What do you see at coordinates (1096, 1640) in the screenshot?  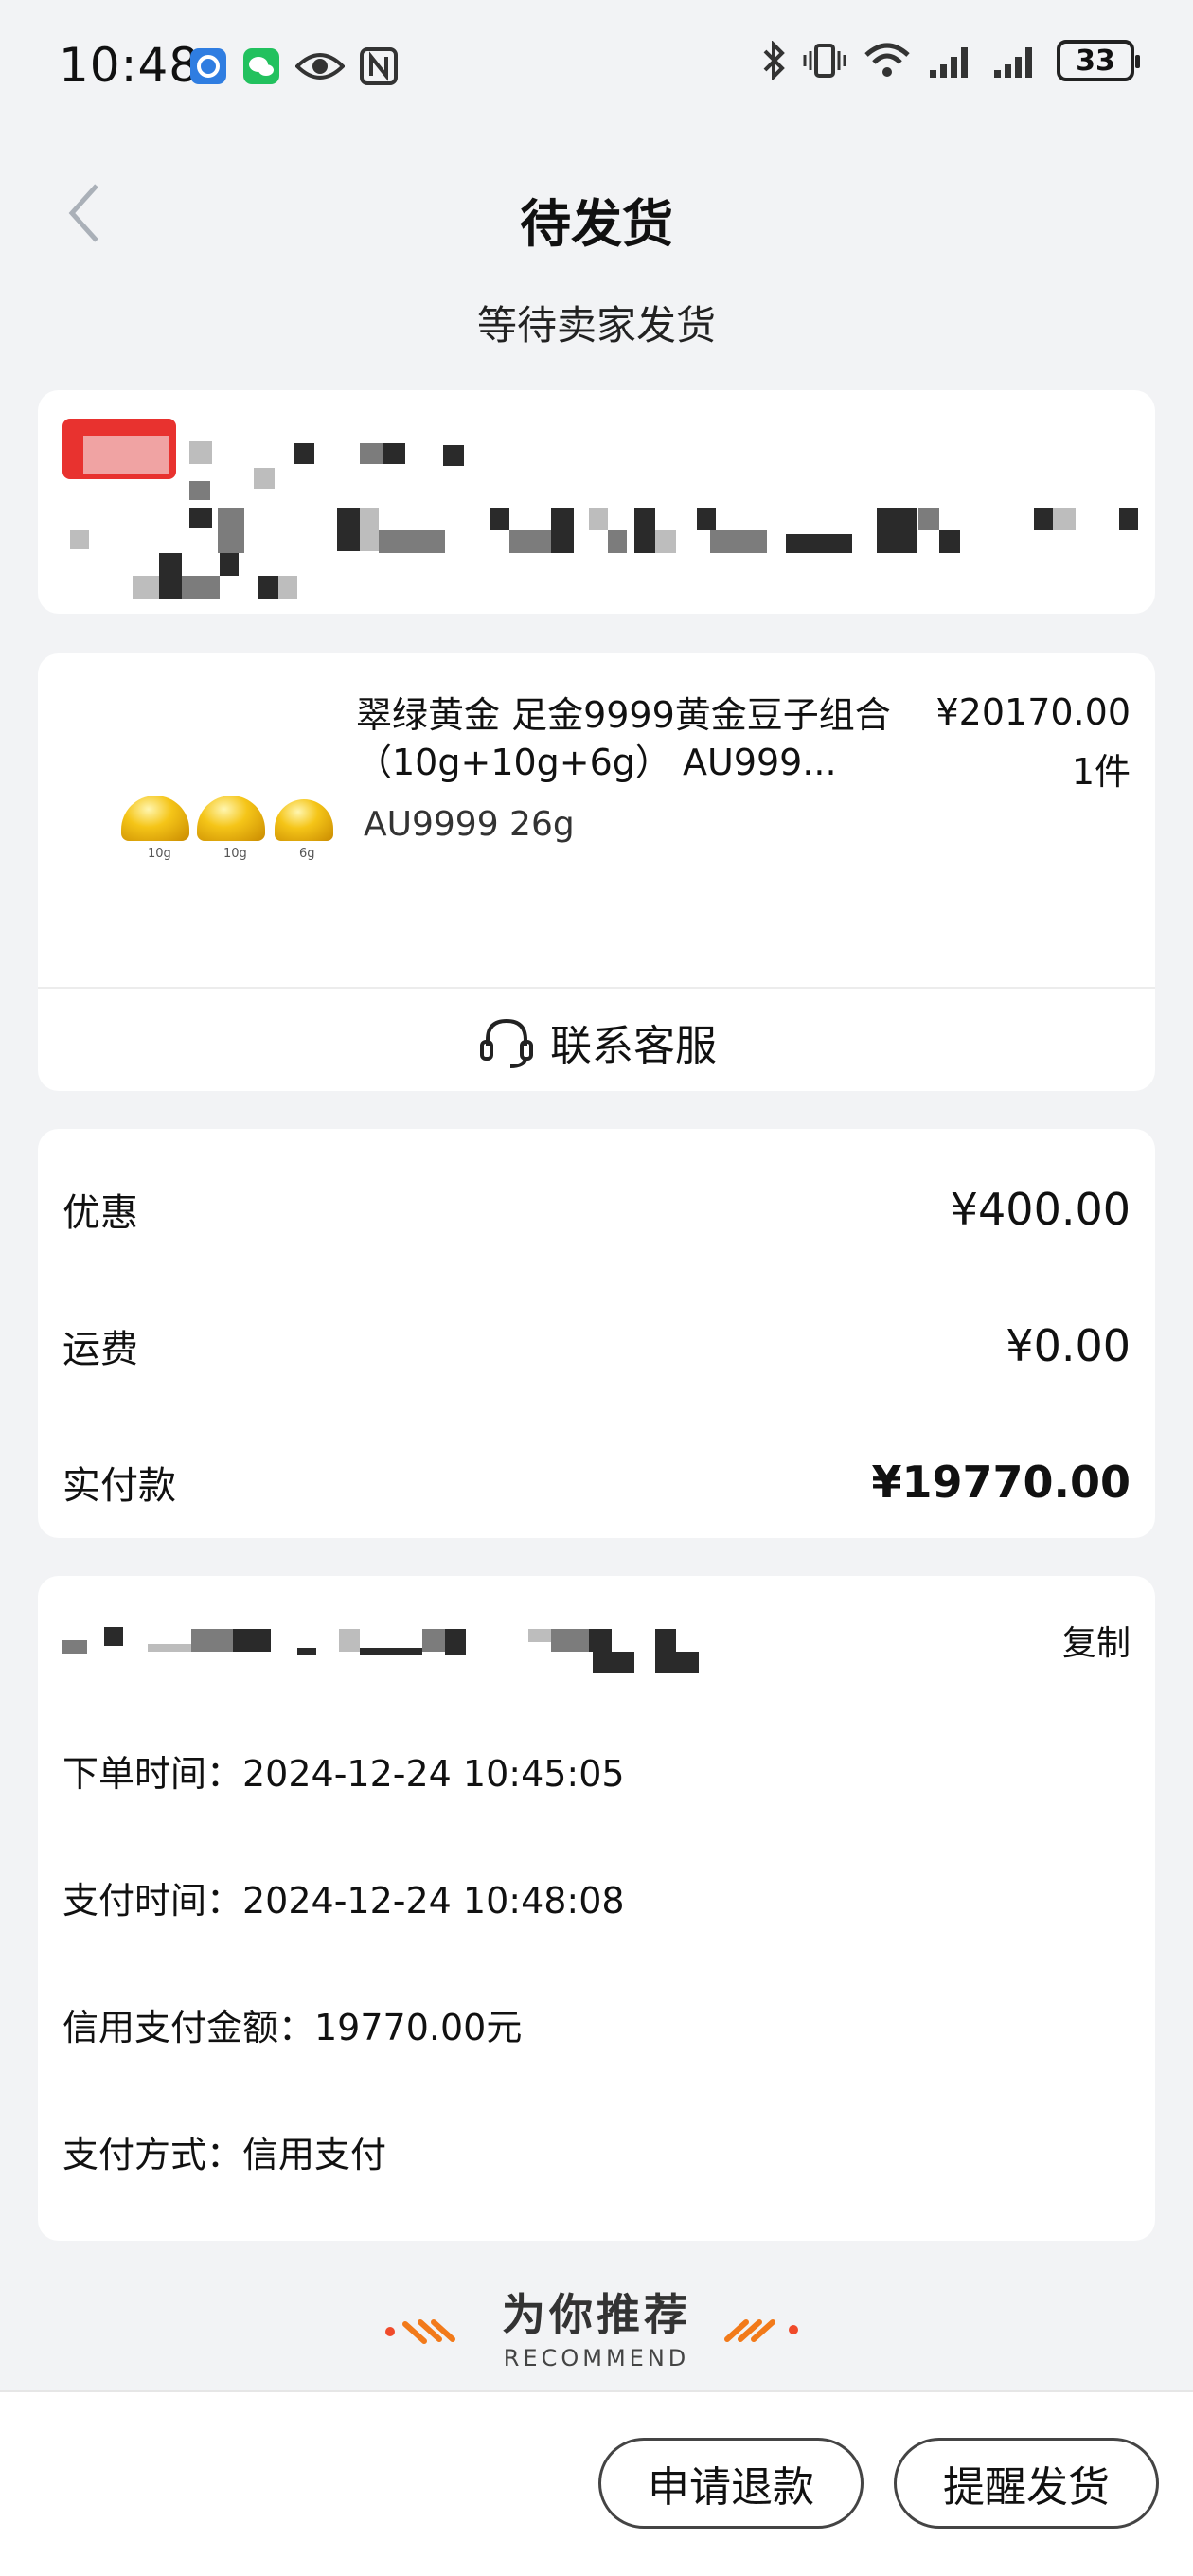 I see `copy-button: 复制` at bounding box center [1096, 1640].